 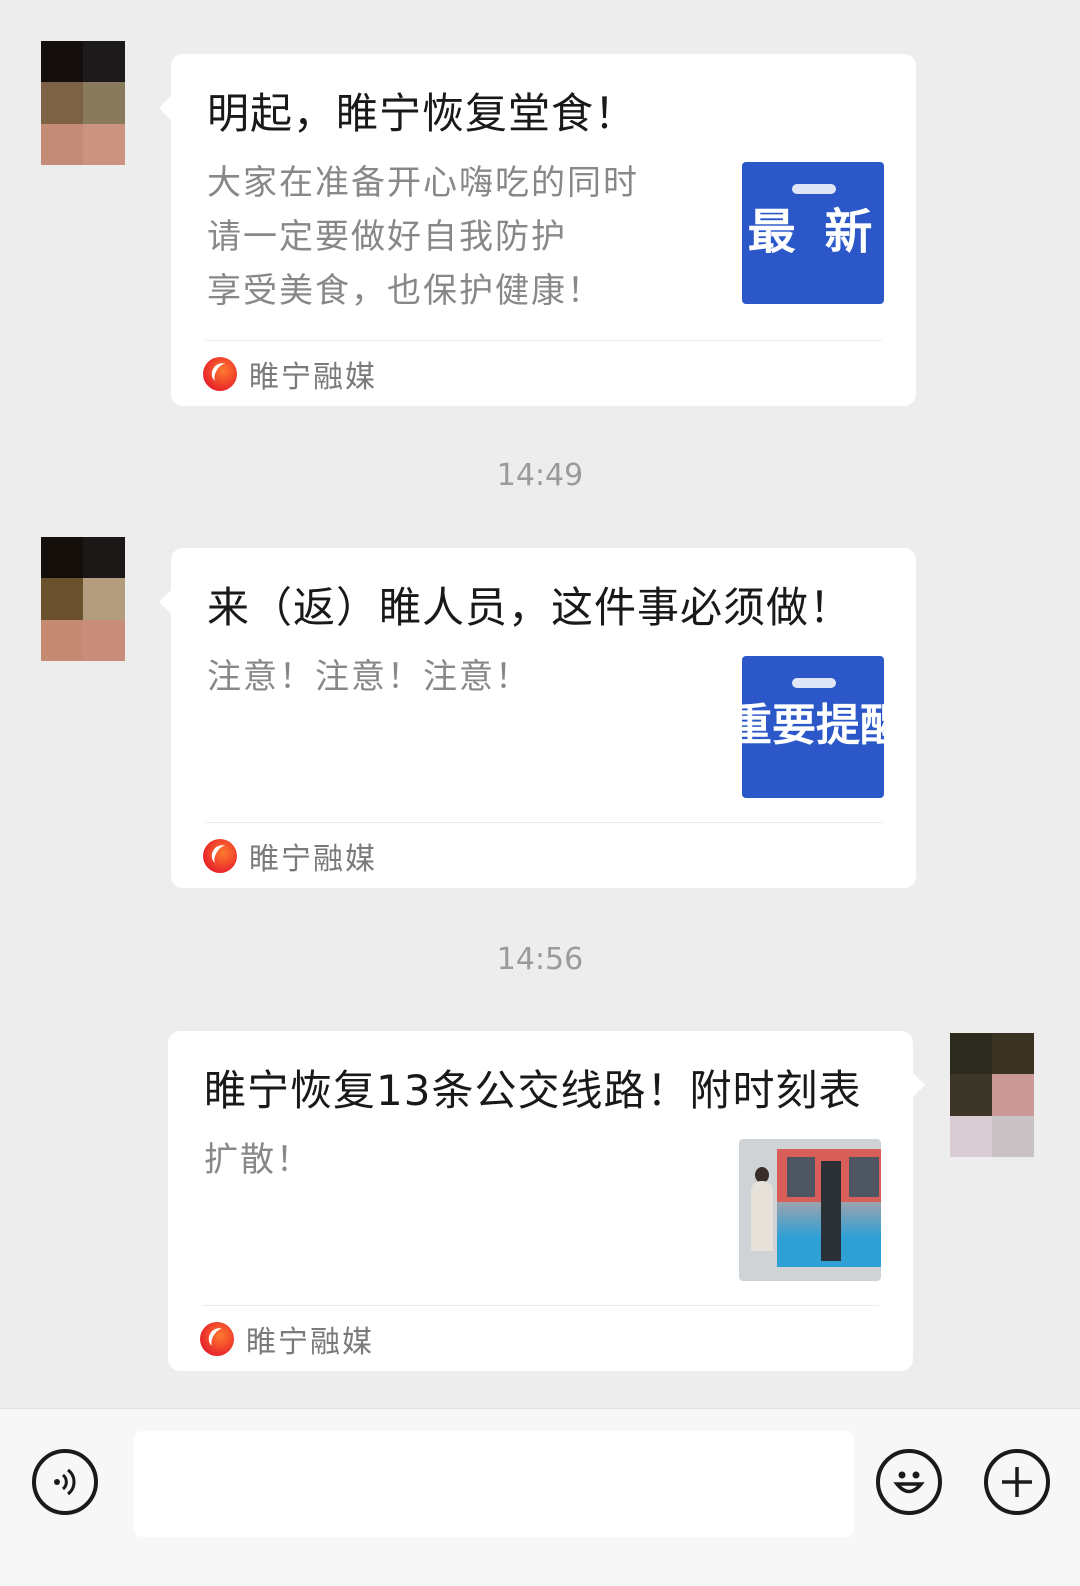 I want to click on emoji-icon, so click(x=909, y=1482).